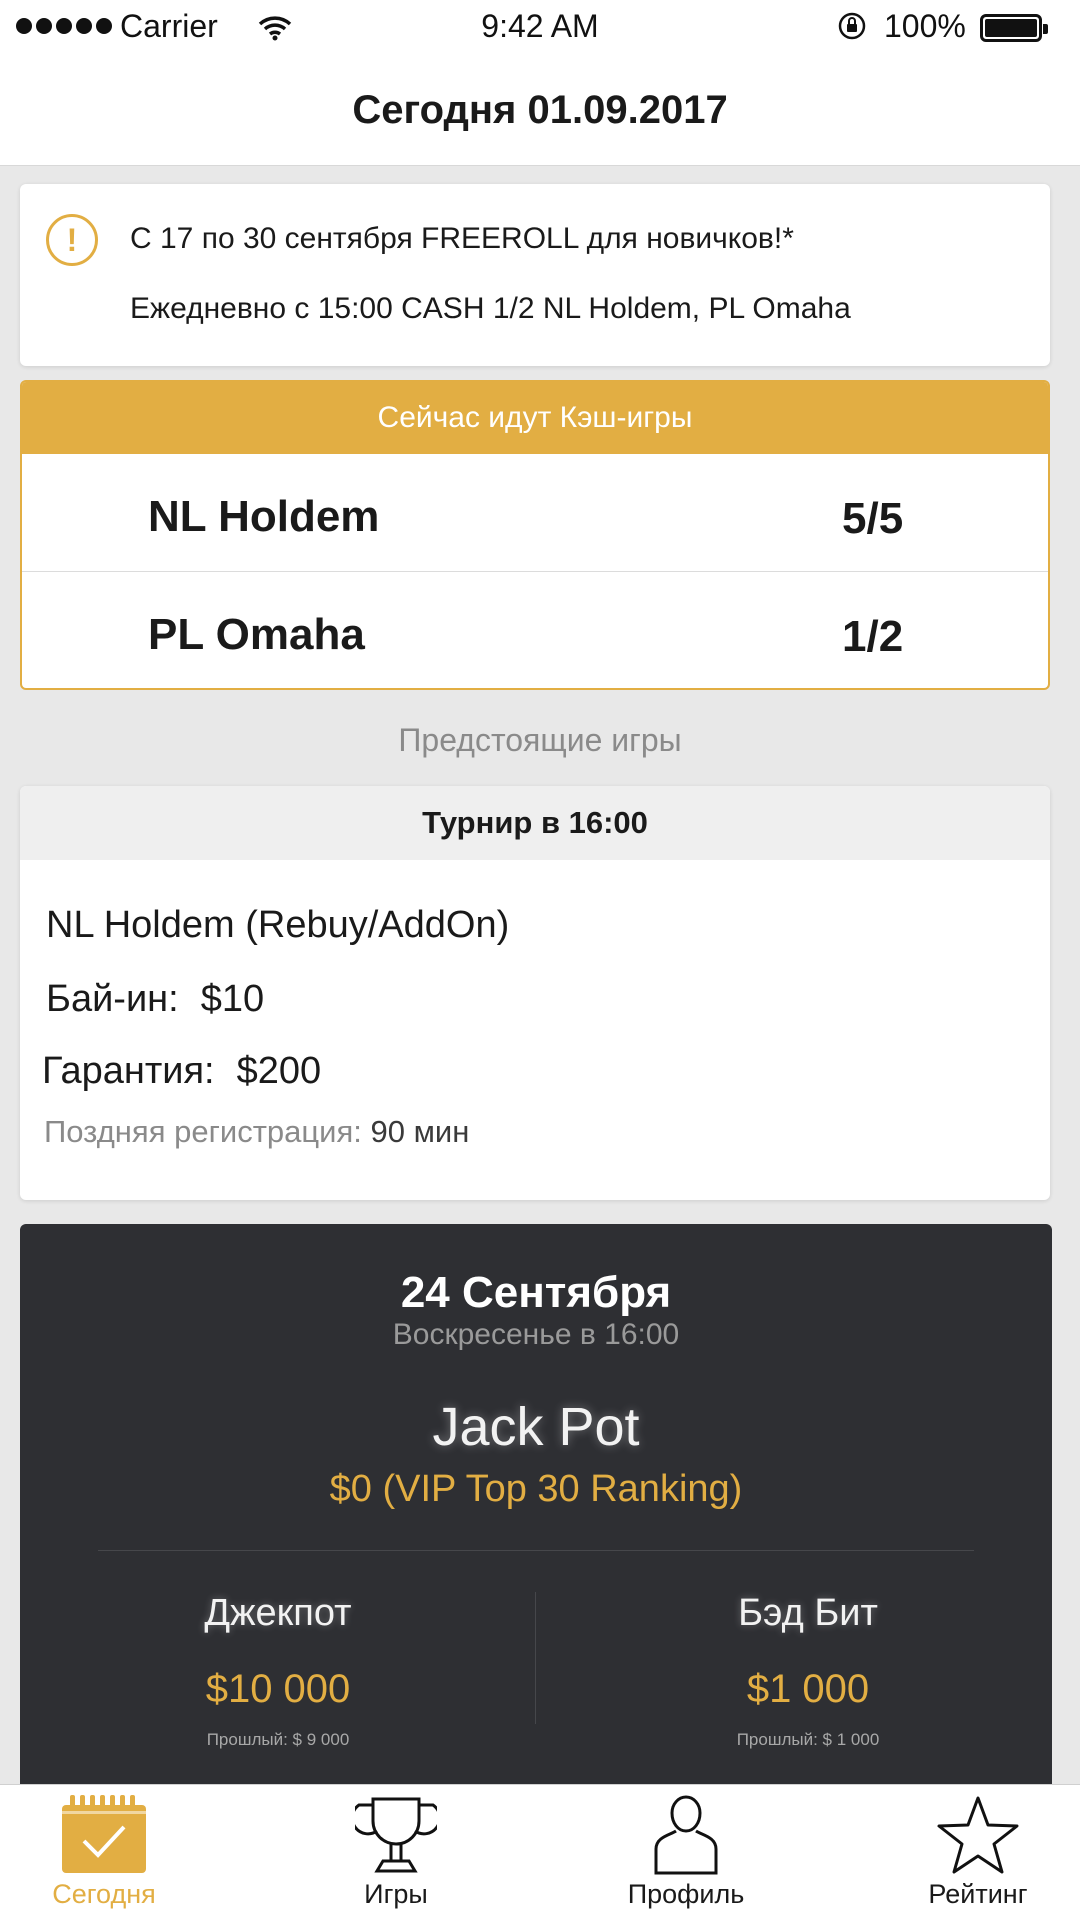 The image size is (1080, 1920). I want to click on cash-game-limit: 1/2, so click(873, 636).